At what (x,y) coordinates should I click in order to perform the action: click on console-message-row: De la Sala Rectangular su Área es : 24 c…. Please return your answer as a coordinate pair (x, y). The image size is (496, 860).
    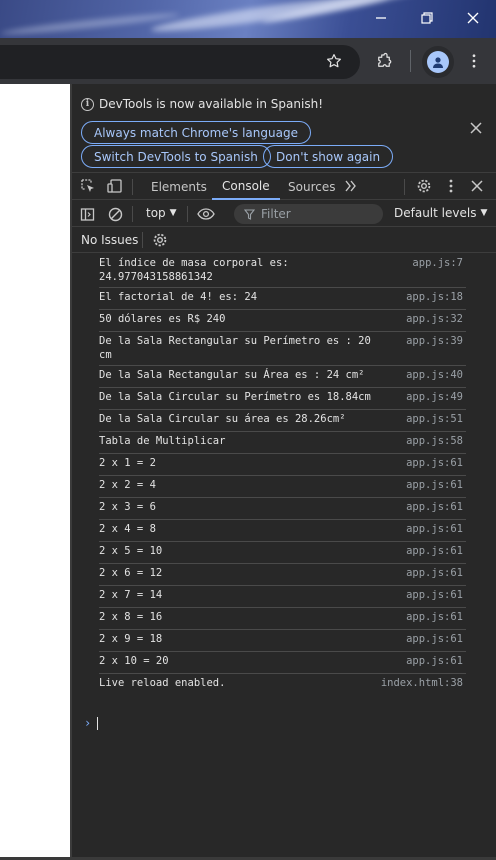
    Looking at the image, I should click on (282, 377).